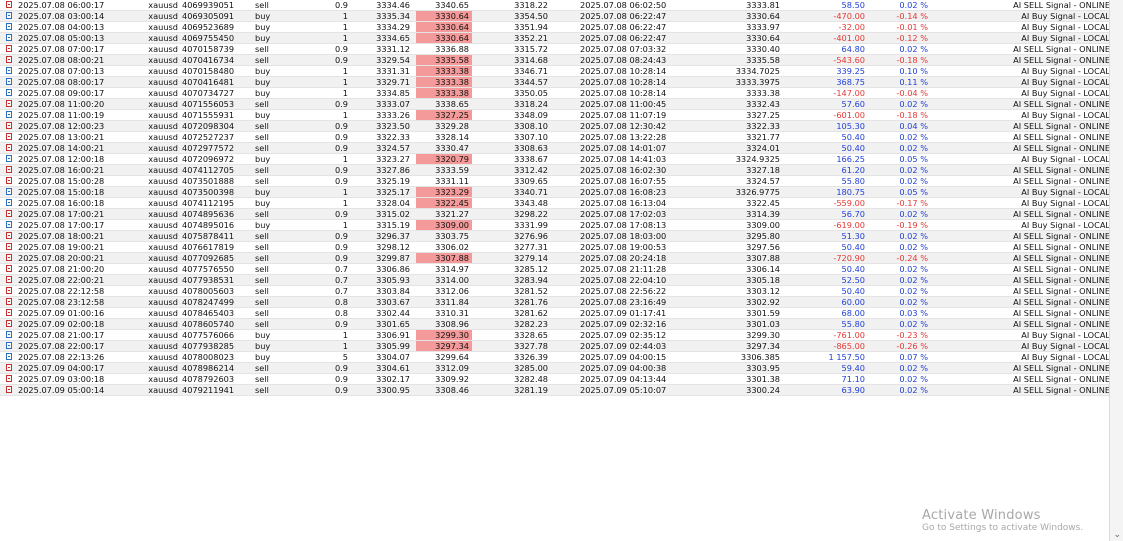 Image resolution: width=1123 pixels, height=541 pixels. Describe the element at coordinates (531, 291) in the screenshot. I see `take-profit-cell: 3281.52` at that location.